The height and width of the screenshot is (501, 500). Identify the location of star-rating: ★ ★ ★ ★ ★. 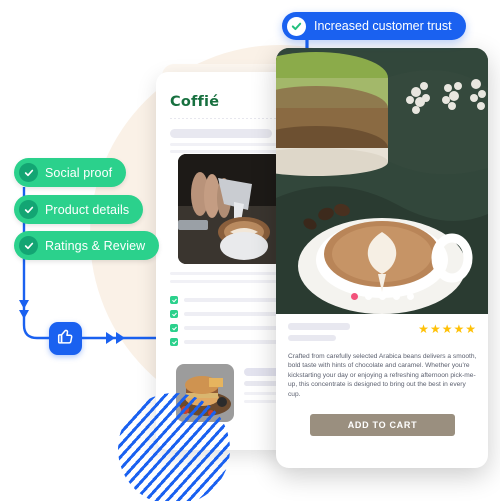
(447, 329).